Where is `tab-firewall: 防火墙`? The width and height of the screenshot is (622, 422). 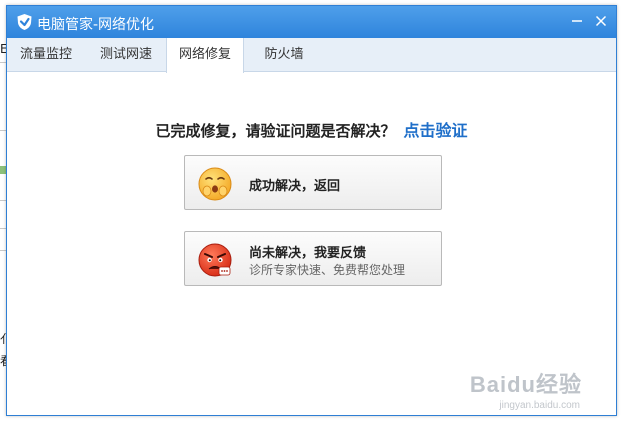
tab-firewall: 防火墙 is located at coordinates (284, 55).